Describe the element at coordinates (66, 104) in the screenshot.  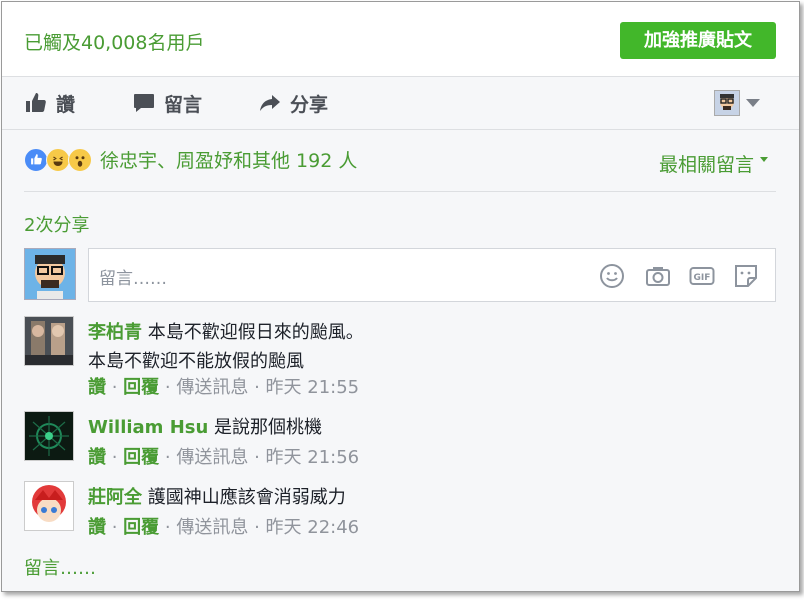
I see `like-label: 讚` at that location.